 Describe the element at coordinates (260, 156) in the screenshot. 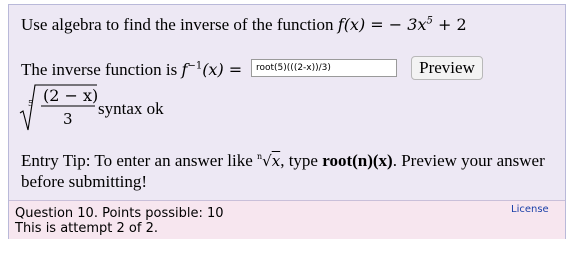

I see `example-index: n` at that location.